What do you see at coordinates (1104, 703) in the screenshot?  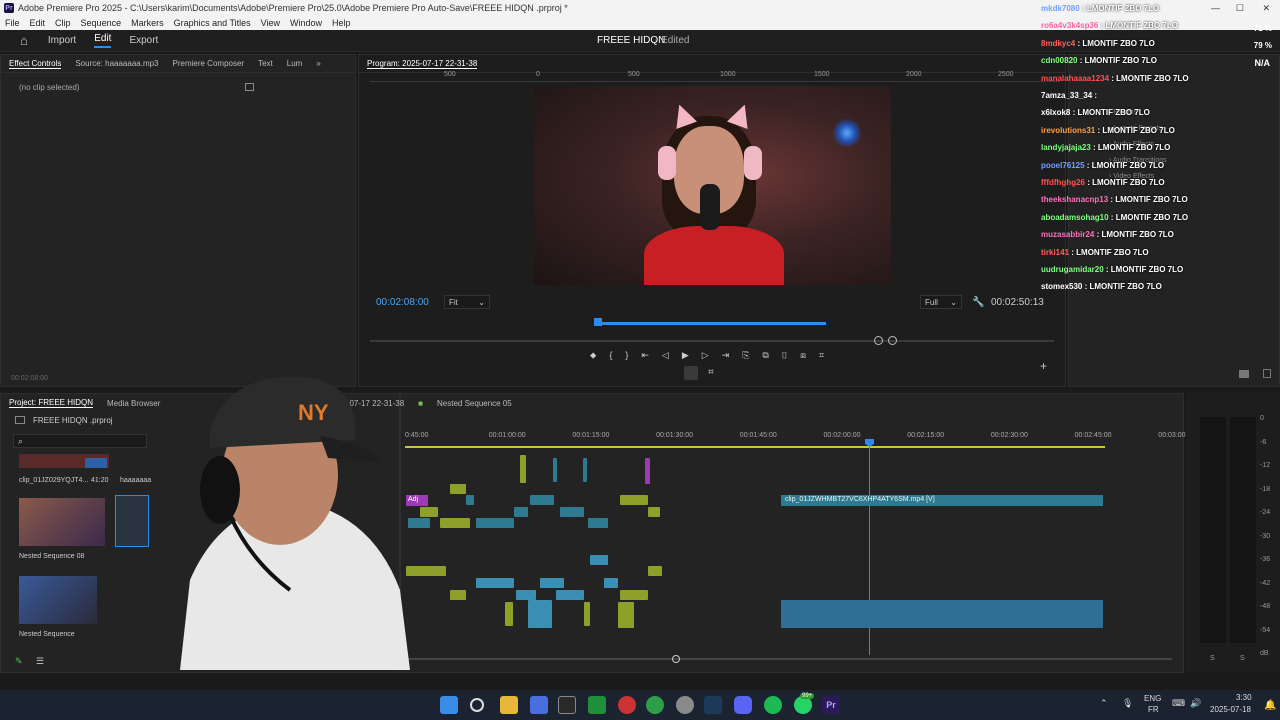 I see `tray-chevron-icon: ⌃` at bounding box center [1104, 703].